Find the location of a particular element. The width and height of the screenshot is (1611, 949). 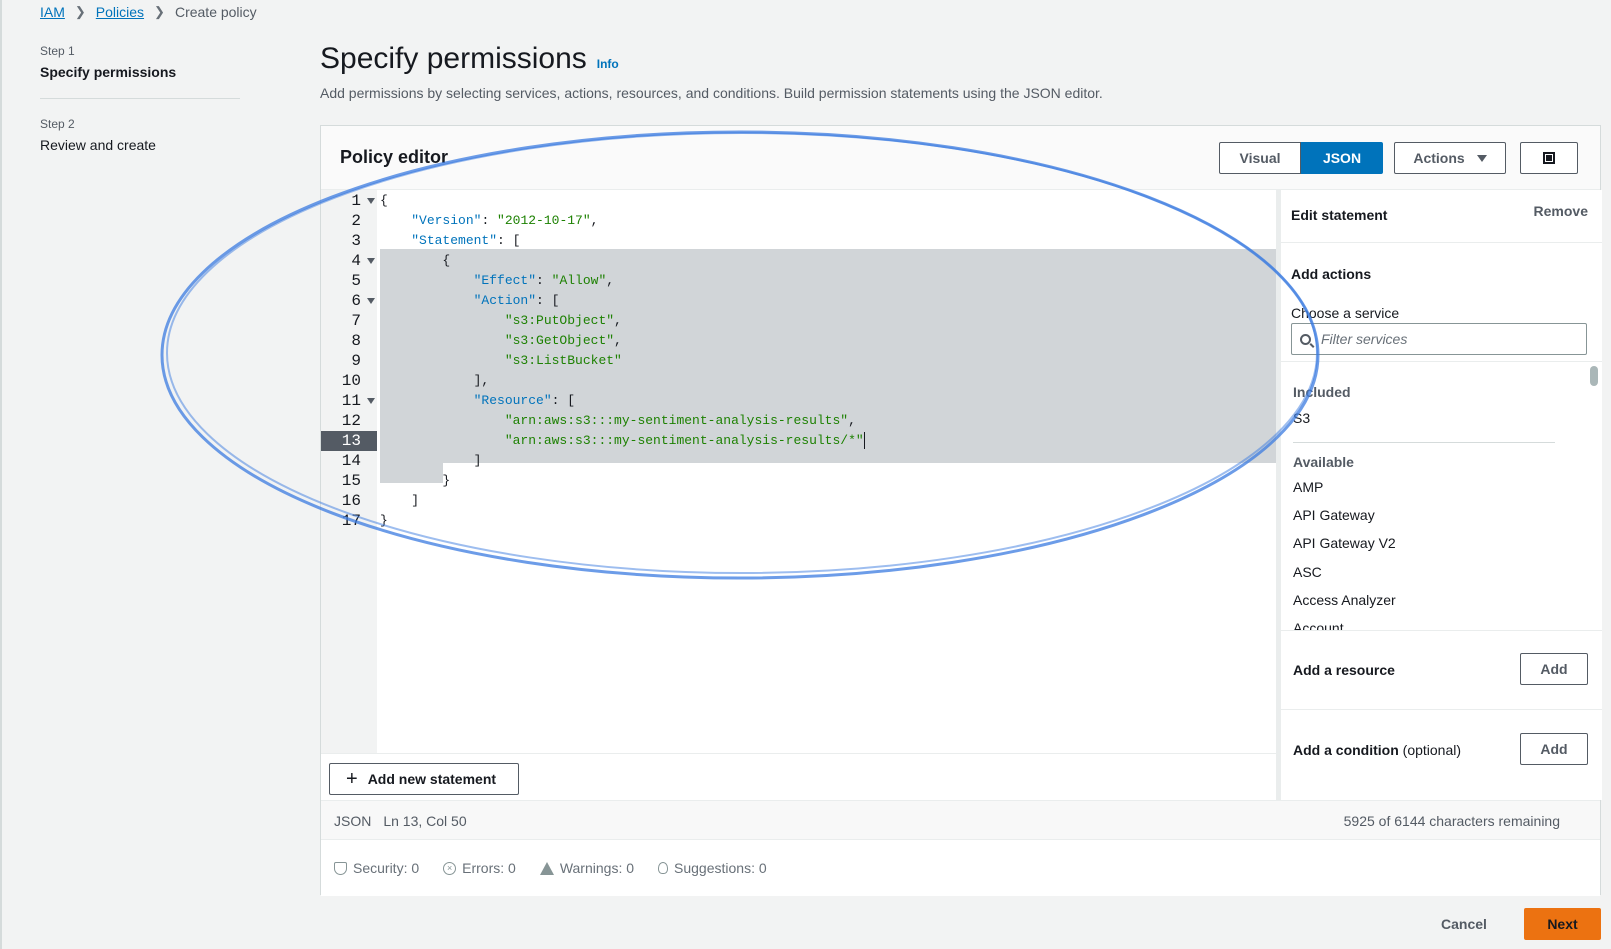

cancel-button: Cancel is located at coordinates (1464, 924).